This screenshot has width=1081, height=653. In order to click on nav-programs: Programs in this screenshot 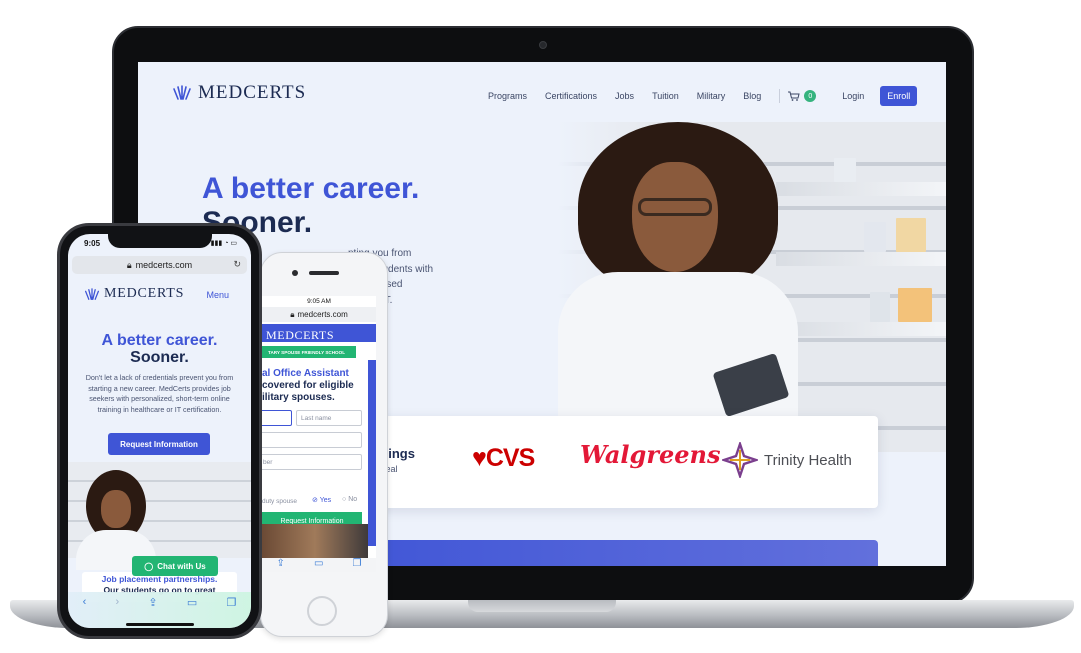, I will do `click(507, 96)`.